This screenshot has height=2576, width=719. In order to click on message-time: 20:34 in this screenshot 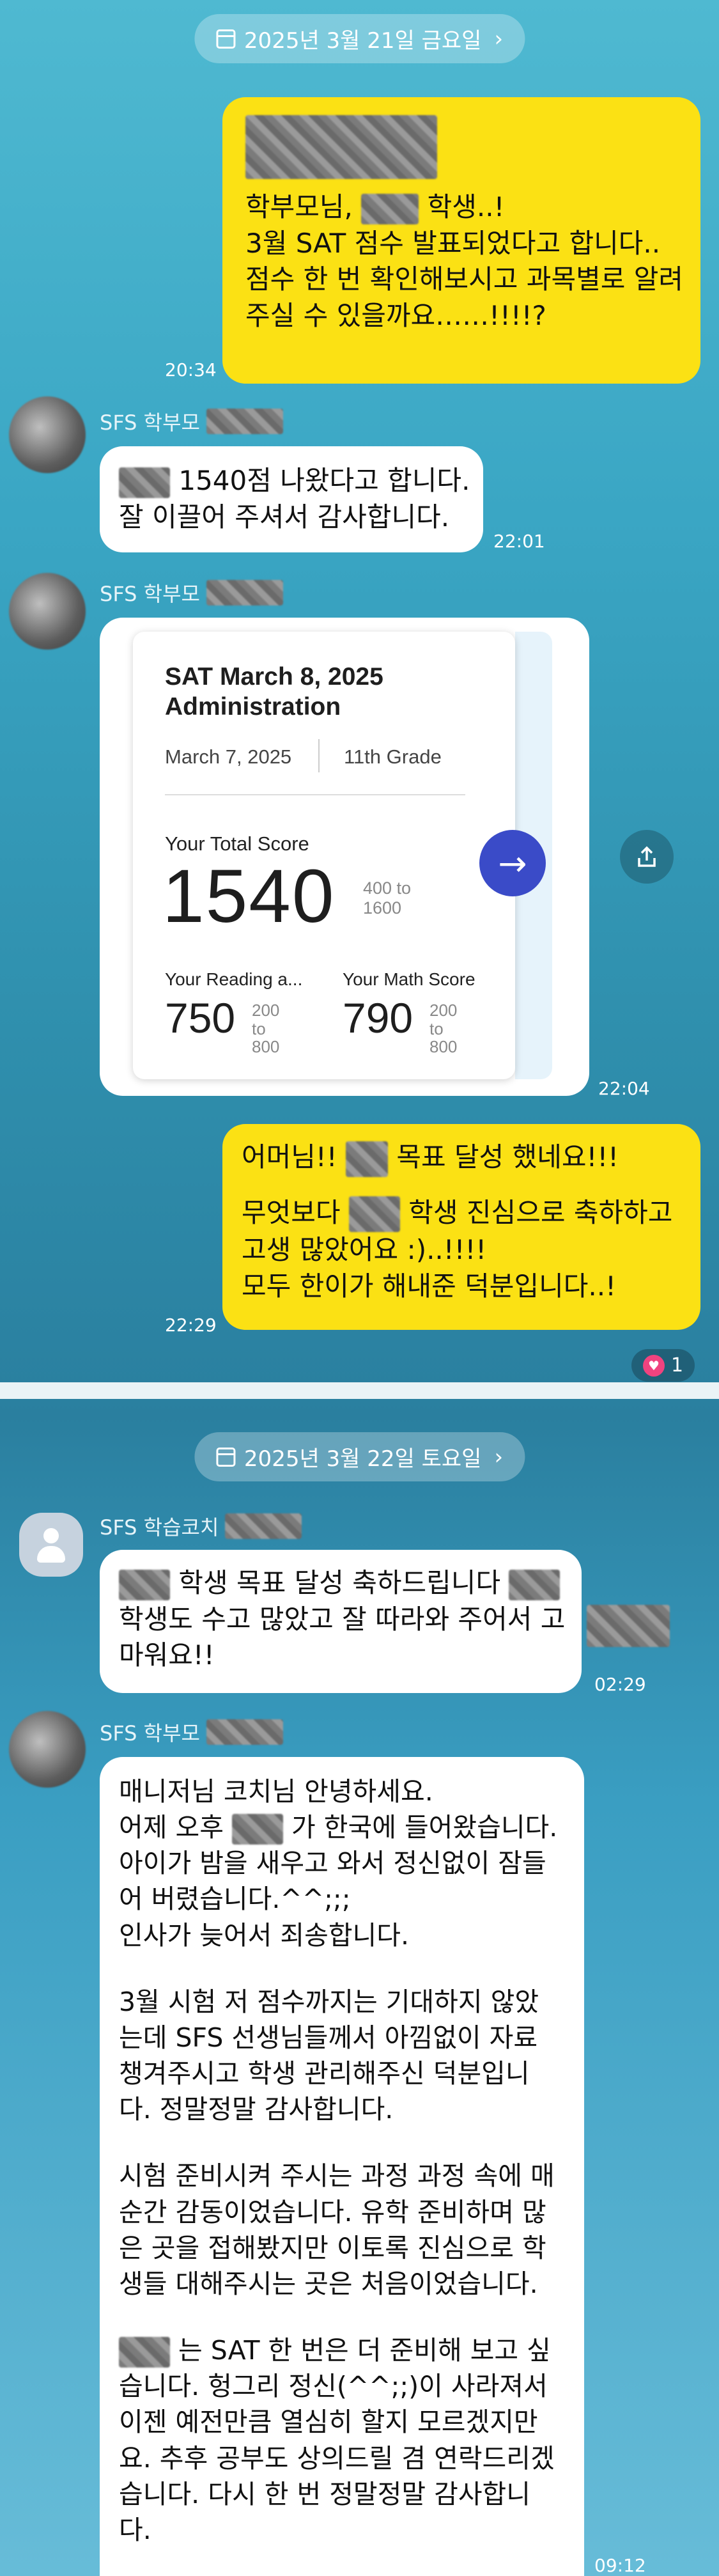, I will do `click(191, 369)`.